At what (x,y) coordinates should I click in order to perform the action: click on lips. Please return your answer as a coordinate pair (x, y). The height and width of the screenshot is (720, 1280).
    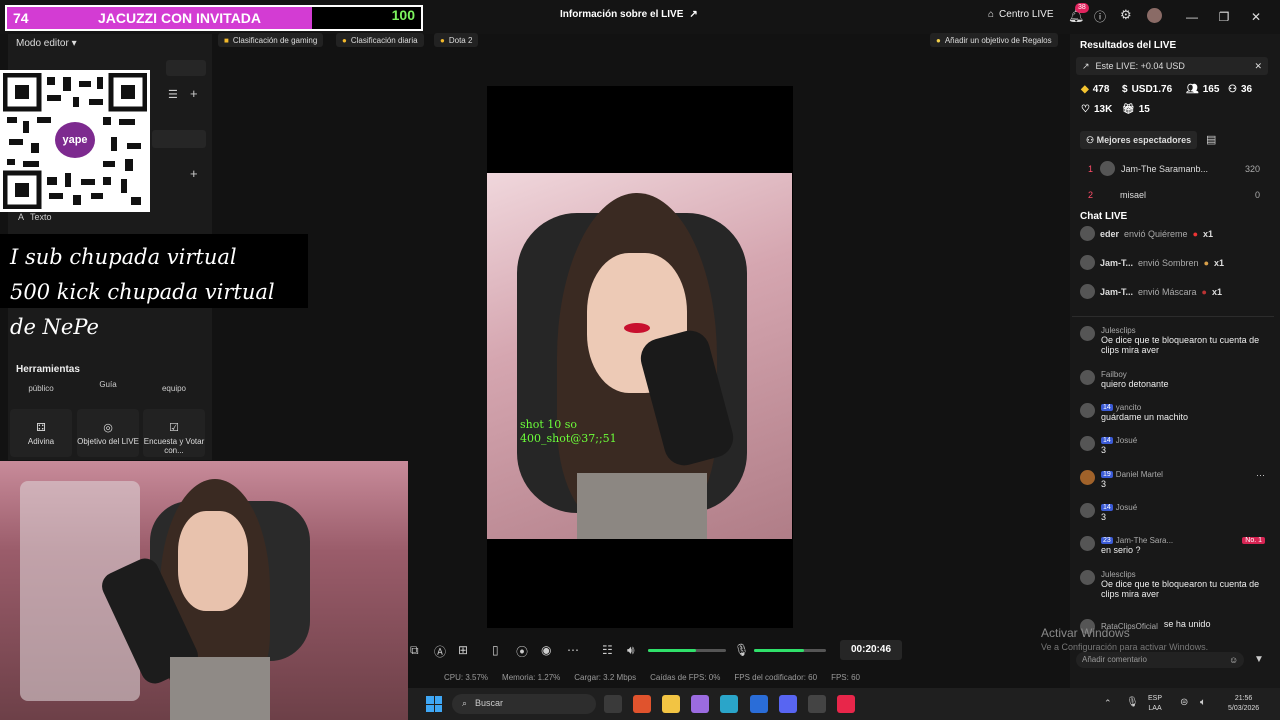
    Looking at the image, I should click on (637, 328).